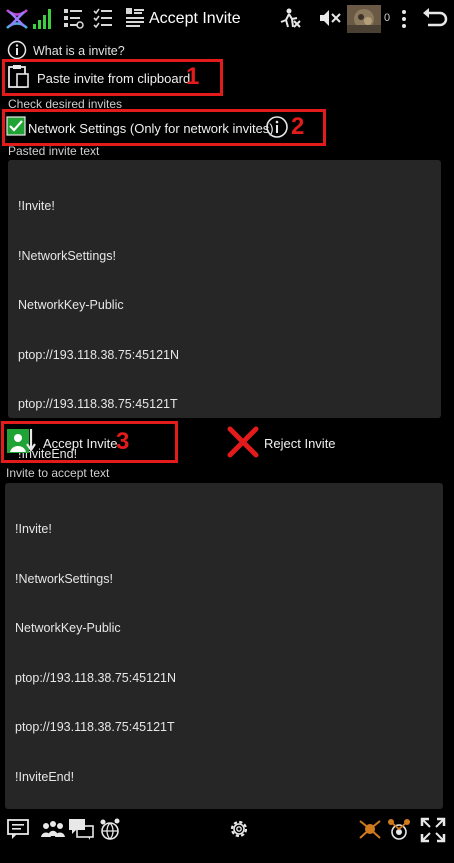 The width and height of the screenshot is (454, 863). Describe the element at coordinates (123, 441) in the screenshot. I see `annotation-number-3: 3` at that location.